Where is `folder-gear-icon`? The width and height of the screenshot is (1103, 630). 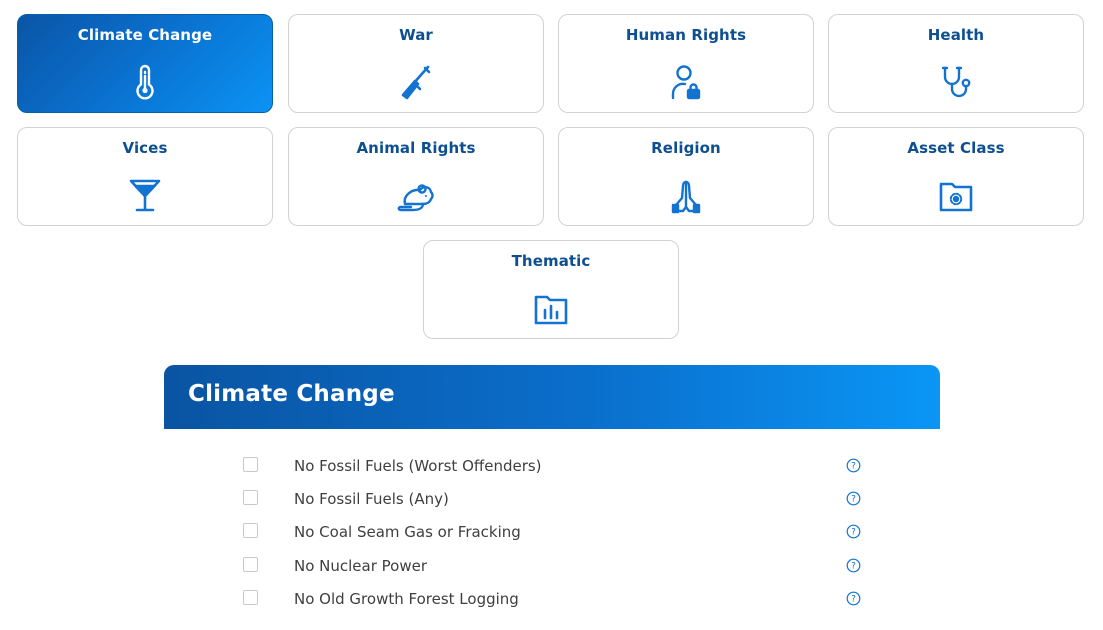
folder-gear-icon is located at coordinates (956, 195).